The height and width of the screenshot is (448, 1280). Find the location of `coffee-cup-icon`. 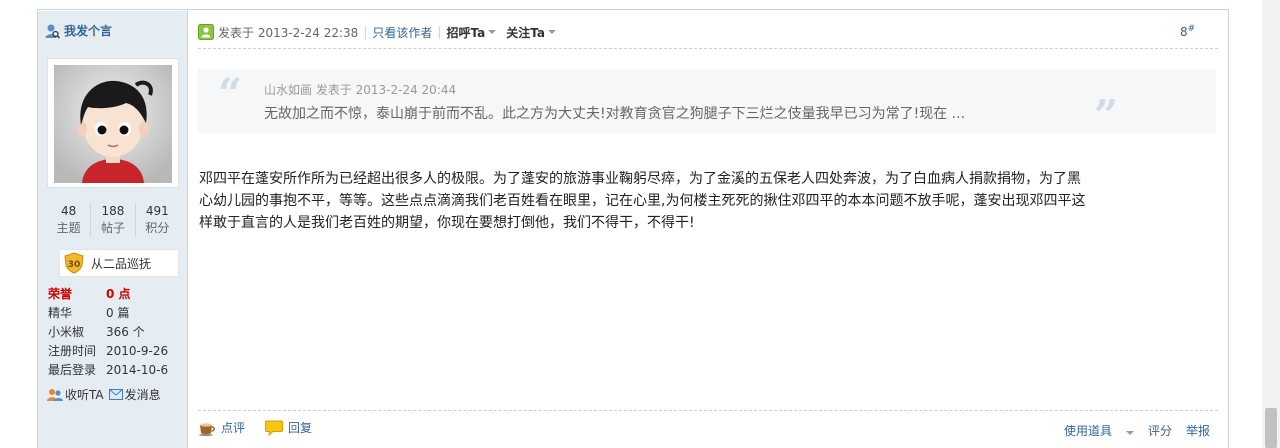

coffee-cup-icon is located at coordinates (207, 429).